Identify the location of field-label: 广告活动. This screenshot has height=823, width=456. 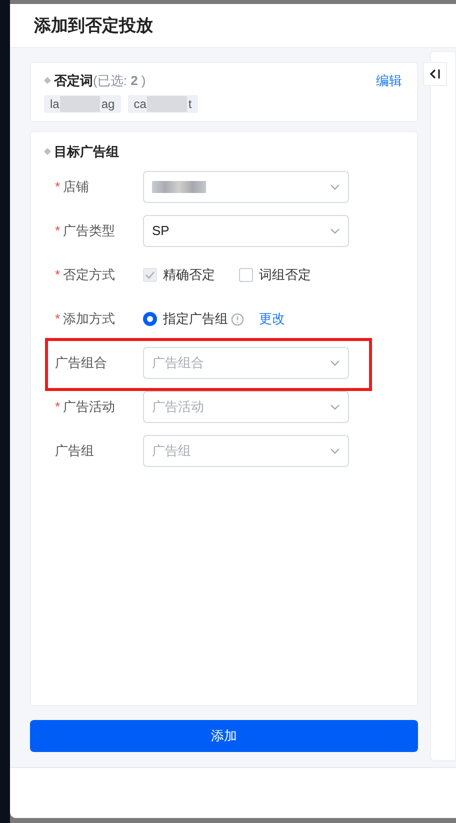
(89, 407).